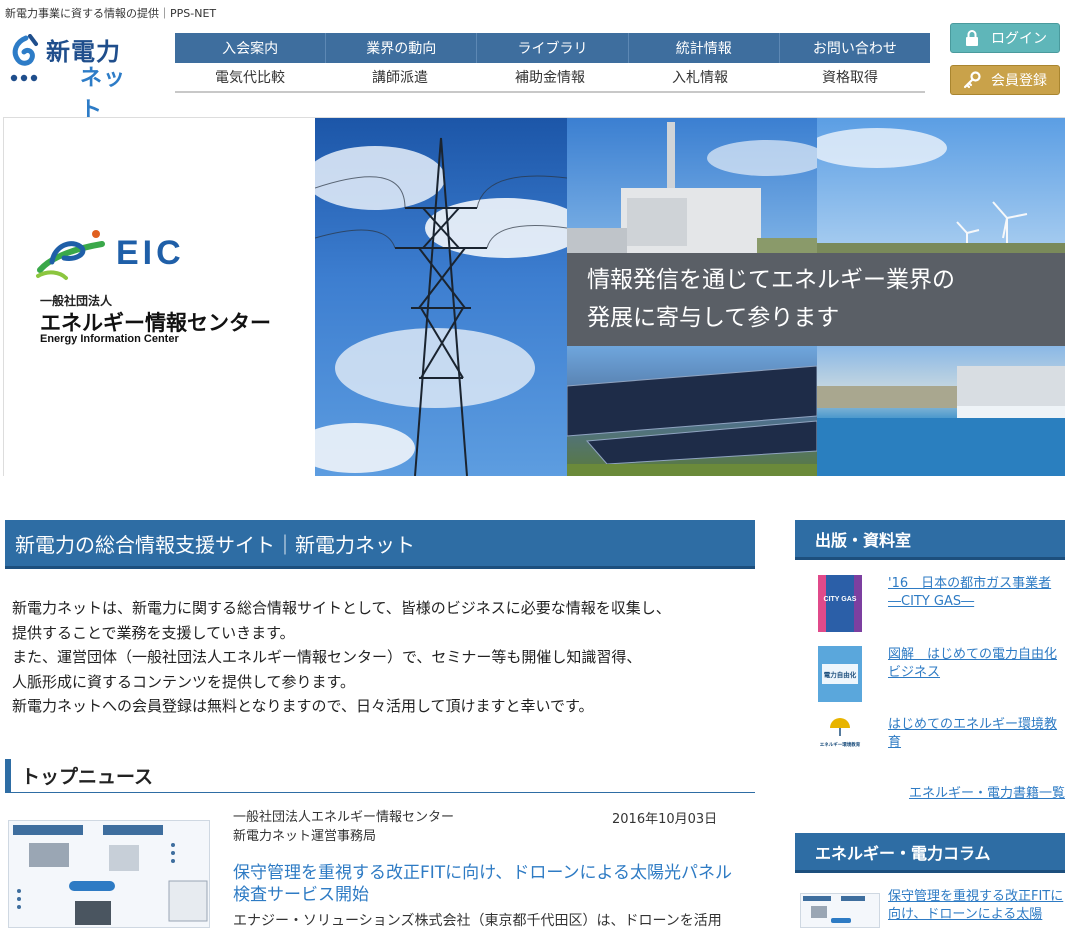  I want to click on nav-rate-comparison: 電気代比較, so click(250, 77).